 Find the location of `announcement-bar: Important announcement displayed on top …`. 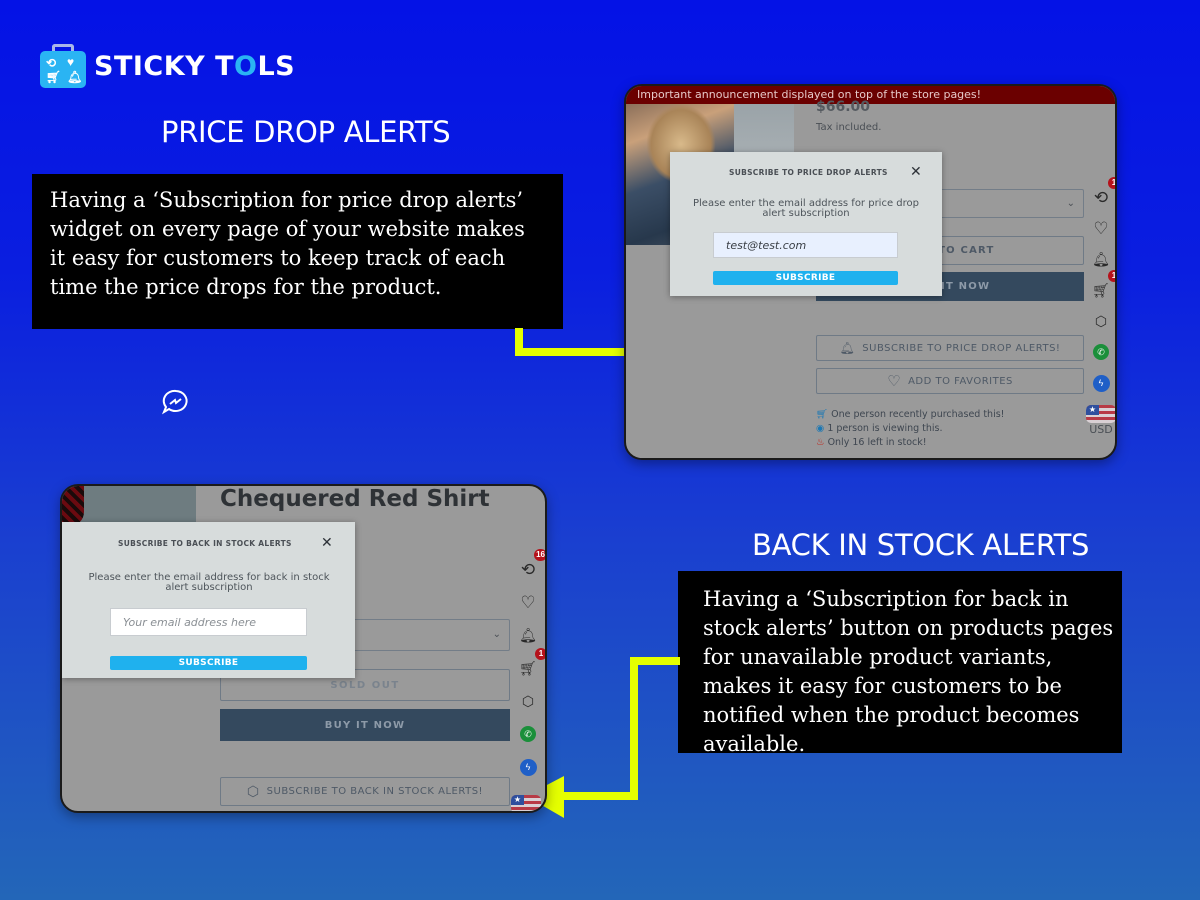

announcement-bar: Important announcement displayed on top … is located at coordinates (870, 95).